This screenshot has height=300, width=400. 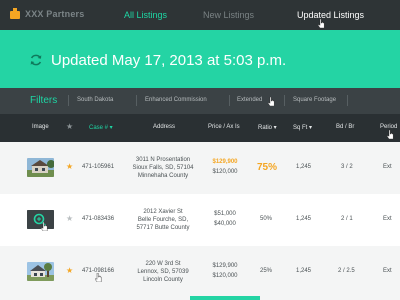 What do you see at coordinates (267, 127) in the screenshot?
I see `column-header-ratio: Ratio ▾` at bounding box center [267, 127].